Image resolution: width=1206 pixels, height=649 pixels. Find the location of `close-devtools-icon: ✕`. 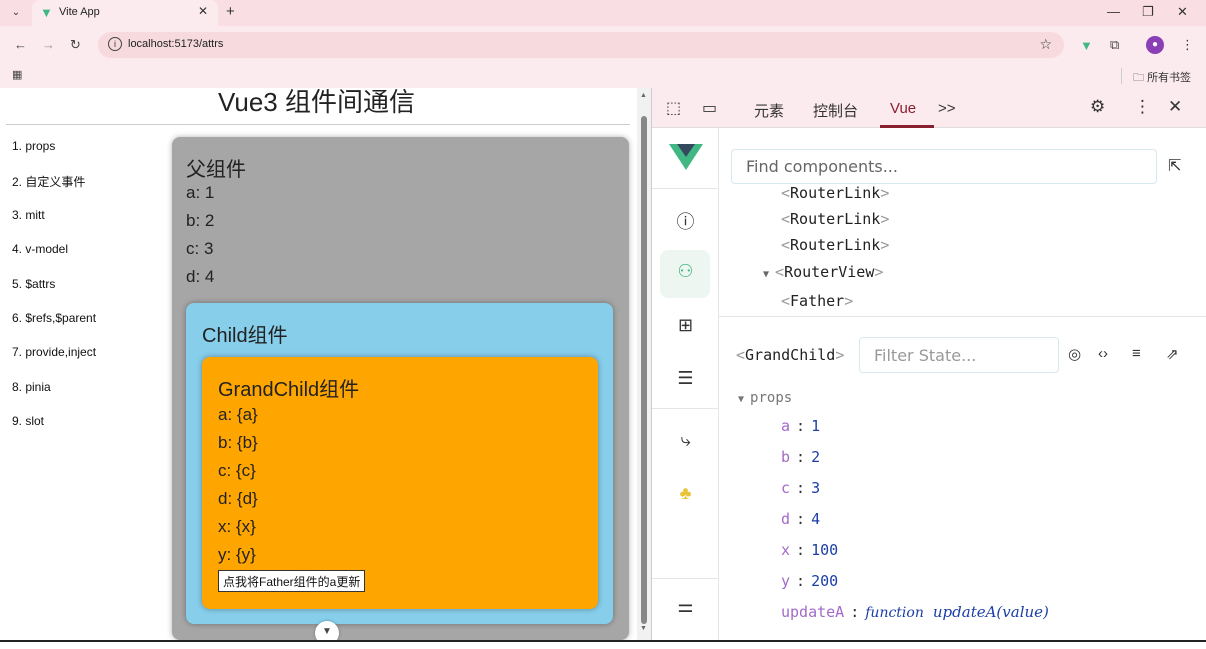

close-devtools-icon: ✕ is located at coordinates (1175, 107).